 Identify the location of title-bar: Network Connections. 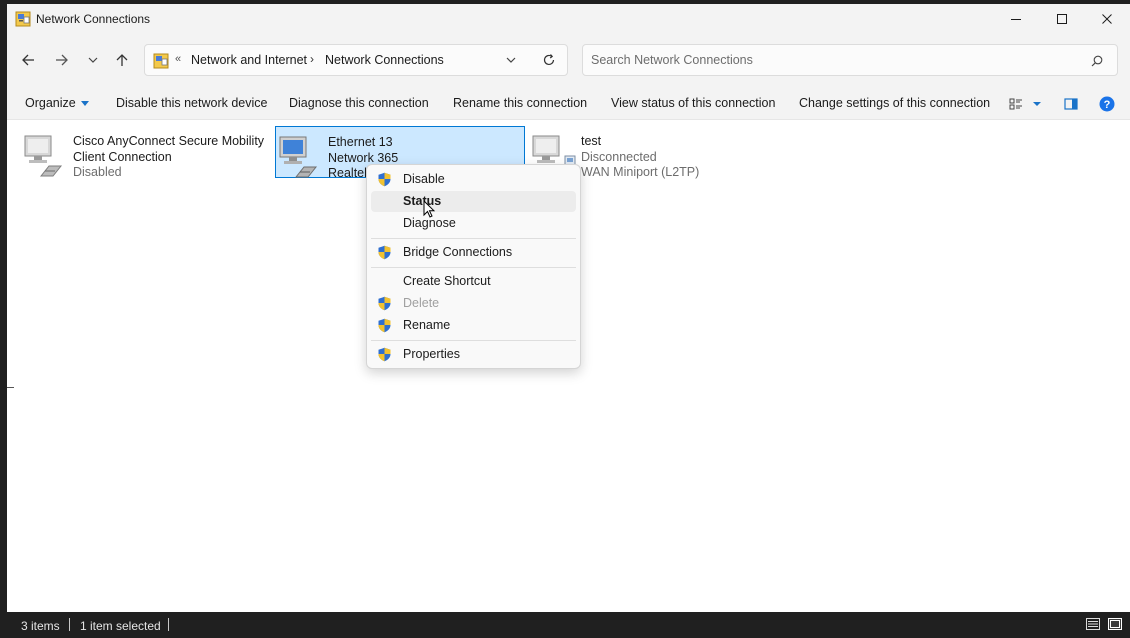
(568, 19).